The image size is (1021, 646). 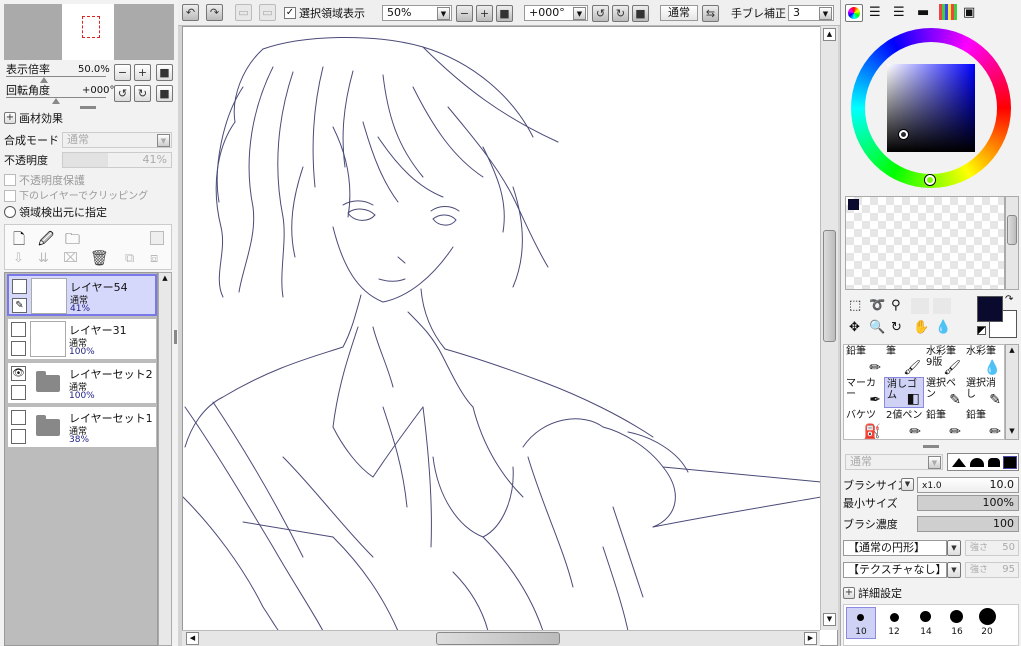 I want to click on horizontal-scroll-thumb, so click(x=498, y=638).